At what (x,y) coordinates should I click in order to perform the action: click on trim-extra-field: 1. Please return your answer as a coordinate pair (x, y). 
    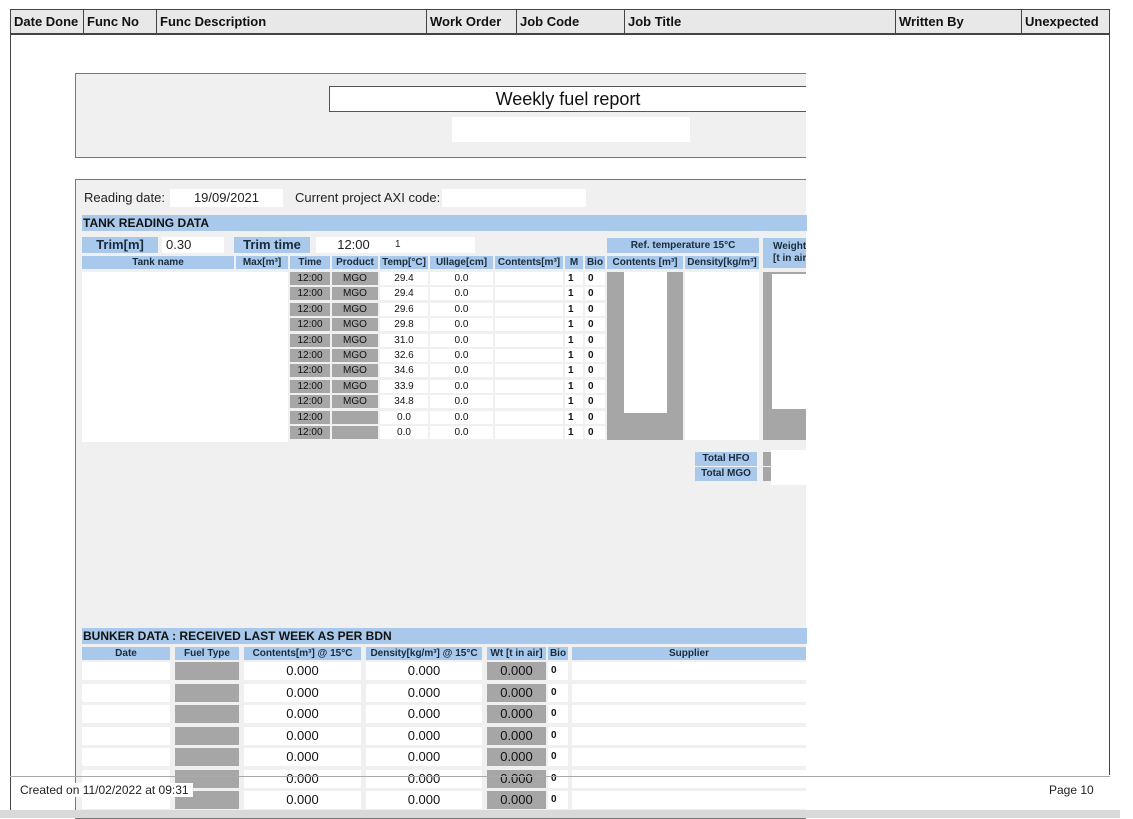
    Looking at the image, I should click on (433, 245).